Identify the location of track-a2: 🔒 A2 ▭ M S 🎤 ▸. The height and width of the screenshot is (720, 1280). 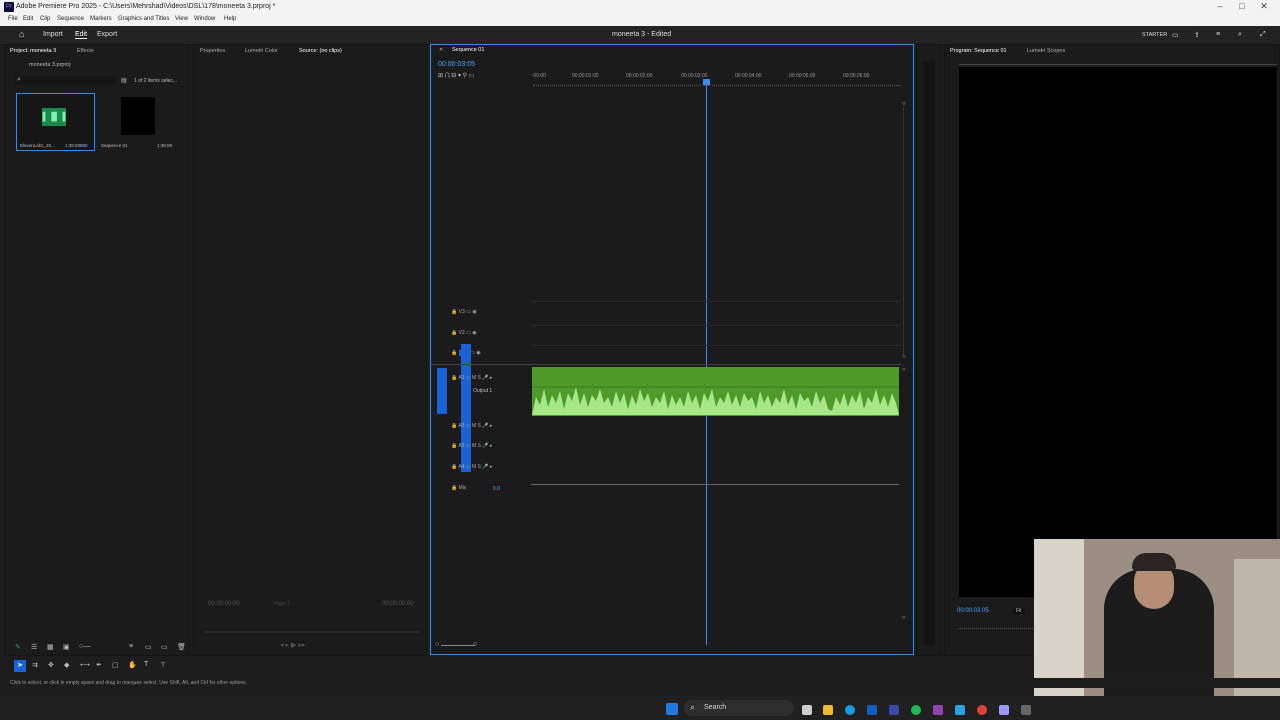
(471, 426).